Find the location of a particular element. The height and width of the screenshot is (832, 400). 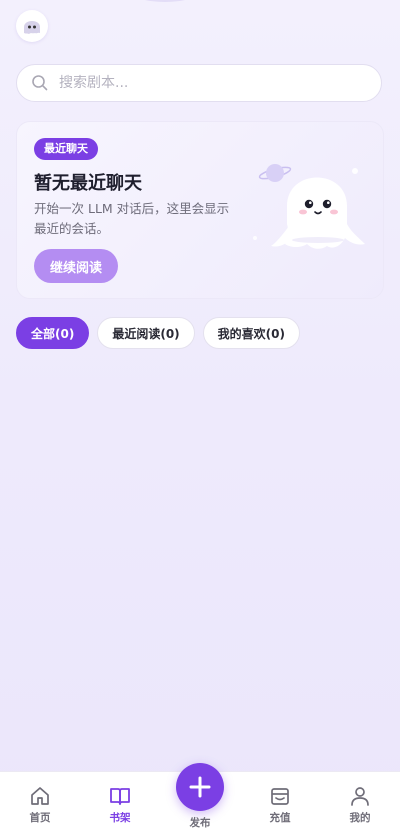

card-description: 开始一次 LLM 对话后，这里会显示最近的会话。 is located at coordinates (132, 218).